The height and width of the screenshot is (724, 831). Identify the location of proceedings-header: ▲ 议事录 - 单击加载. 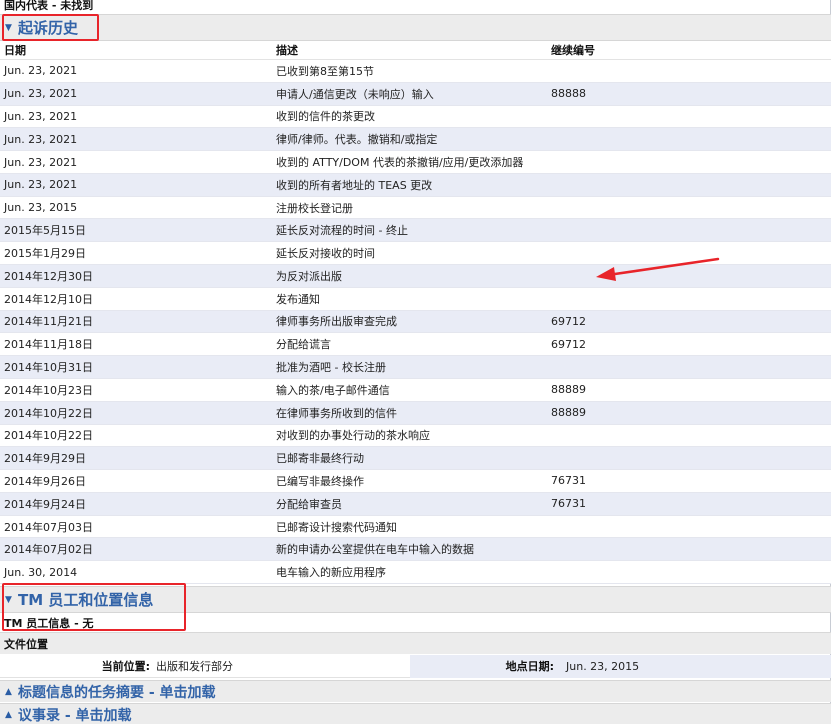
(415, 713).